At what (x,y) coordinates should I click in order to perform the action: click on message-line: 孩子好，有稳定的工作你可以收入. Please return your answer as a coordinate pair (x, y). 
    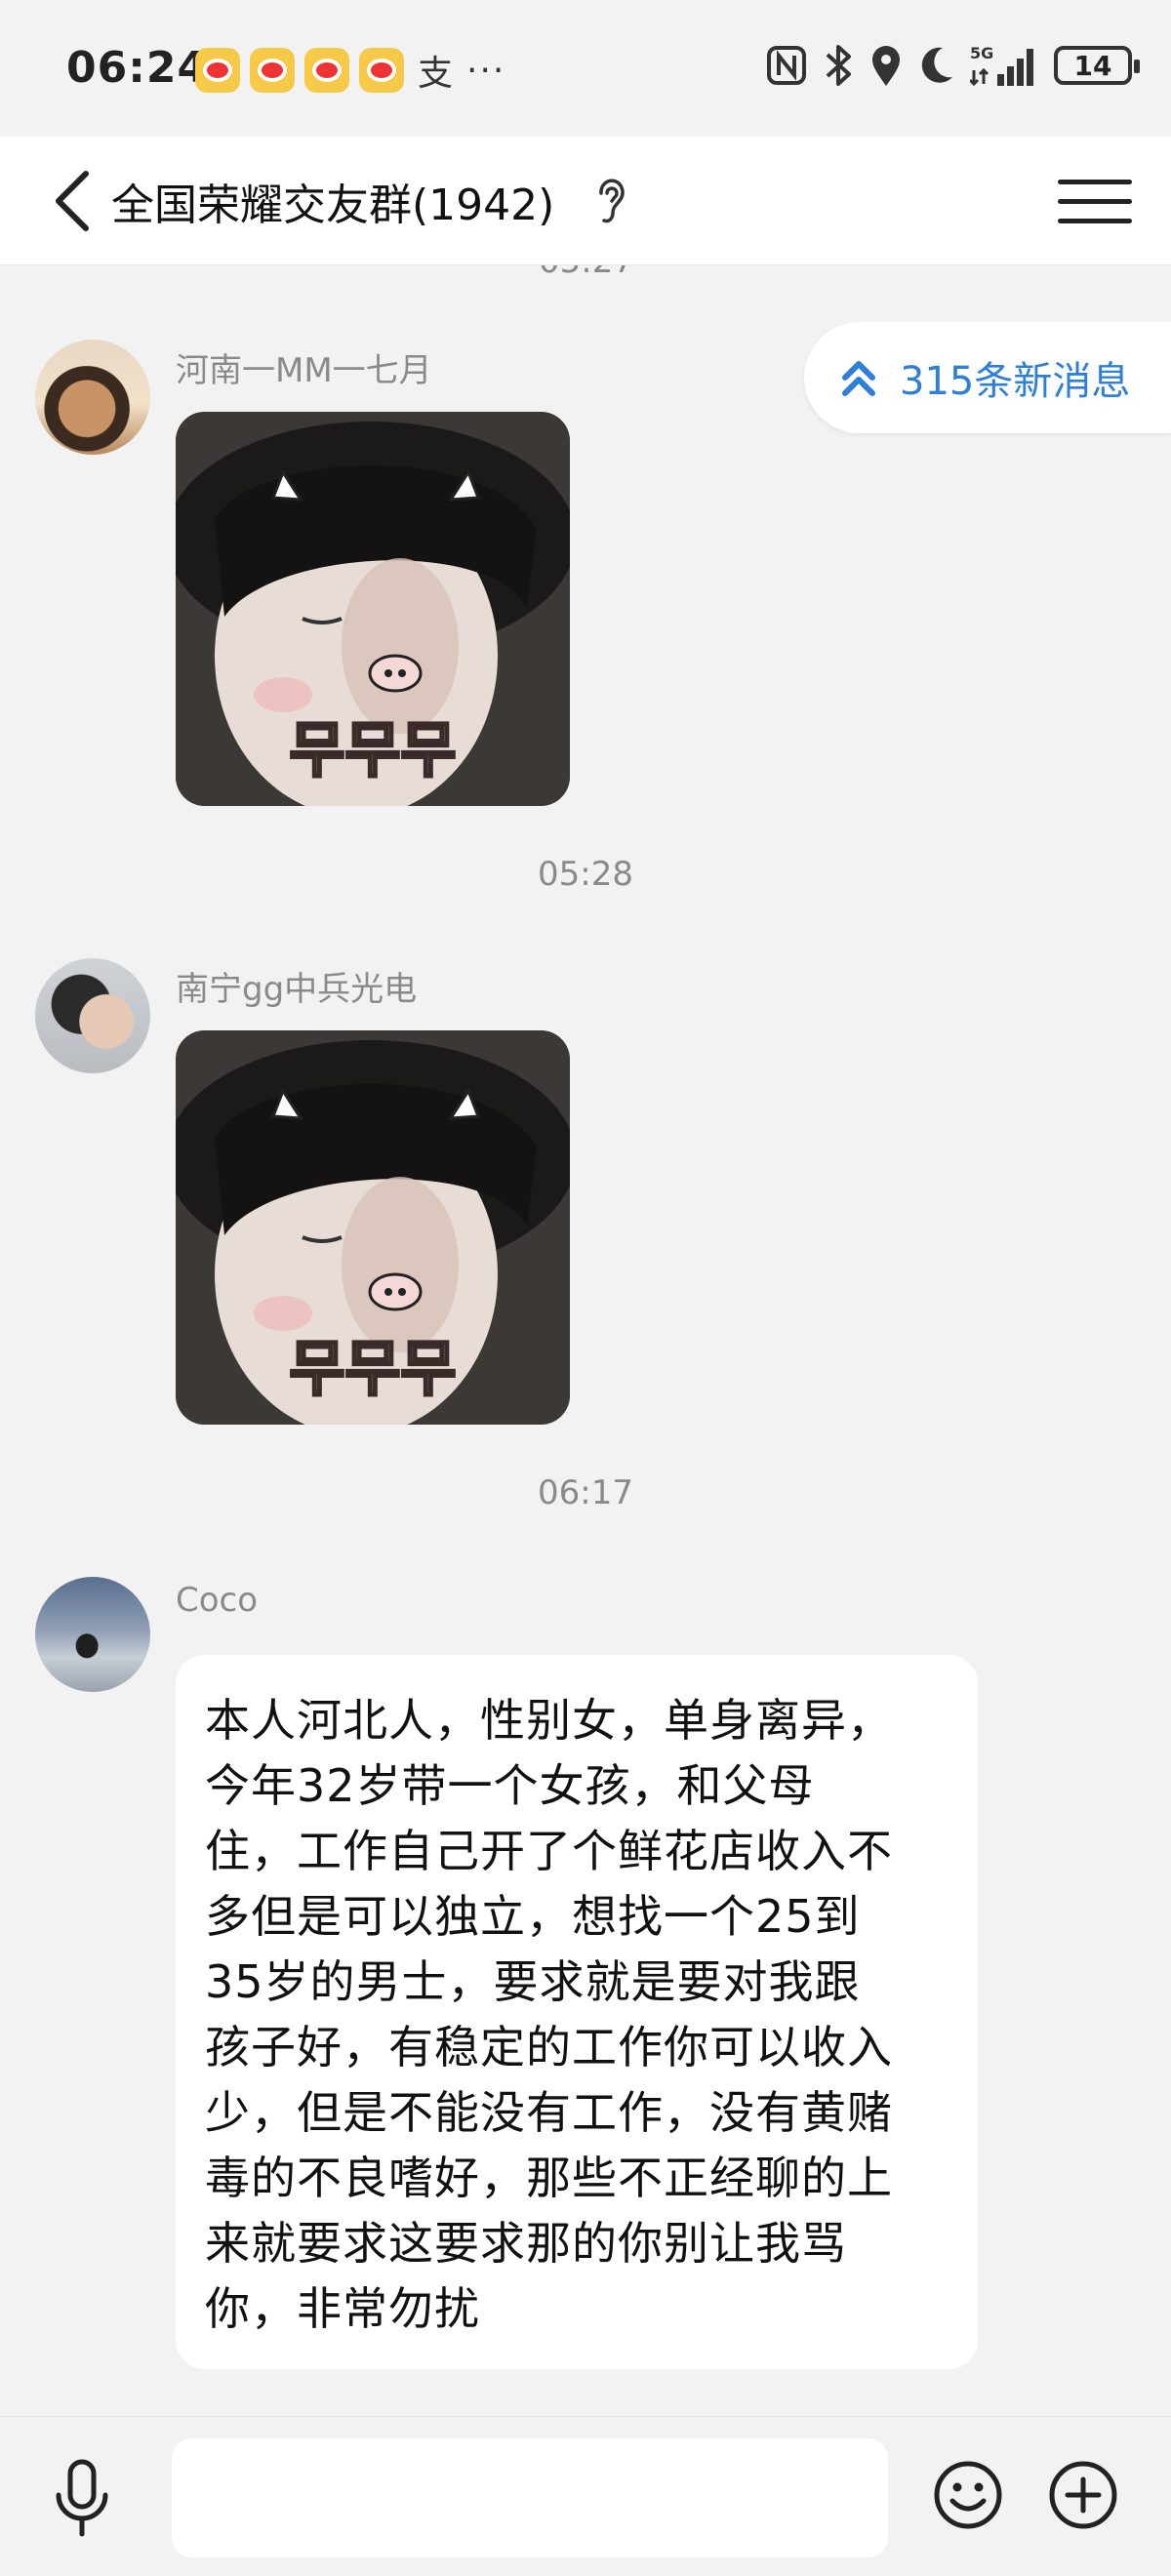
    Looking at the image, I should click on (549, 2047).